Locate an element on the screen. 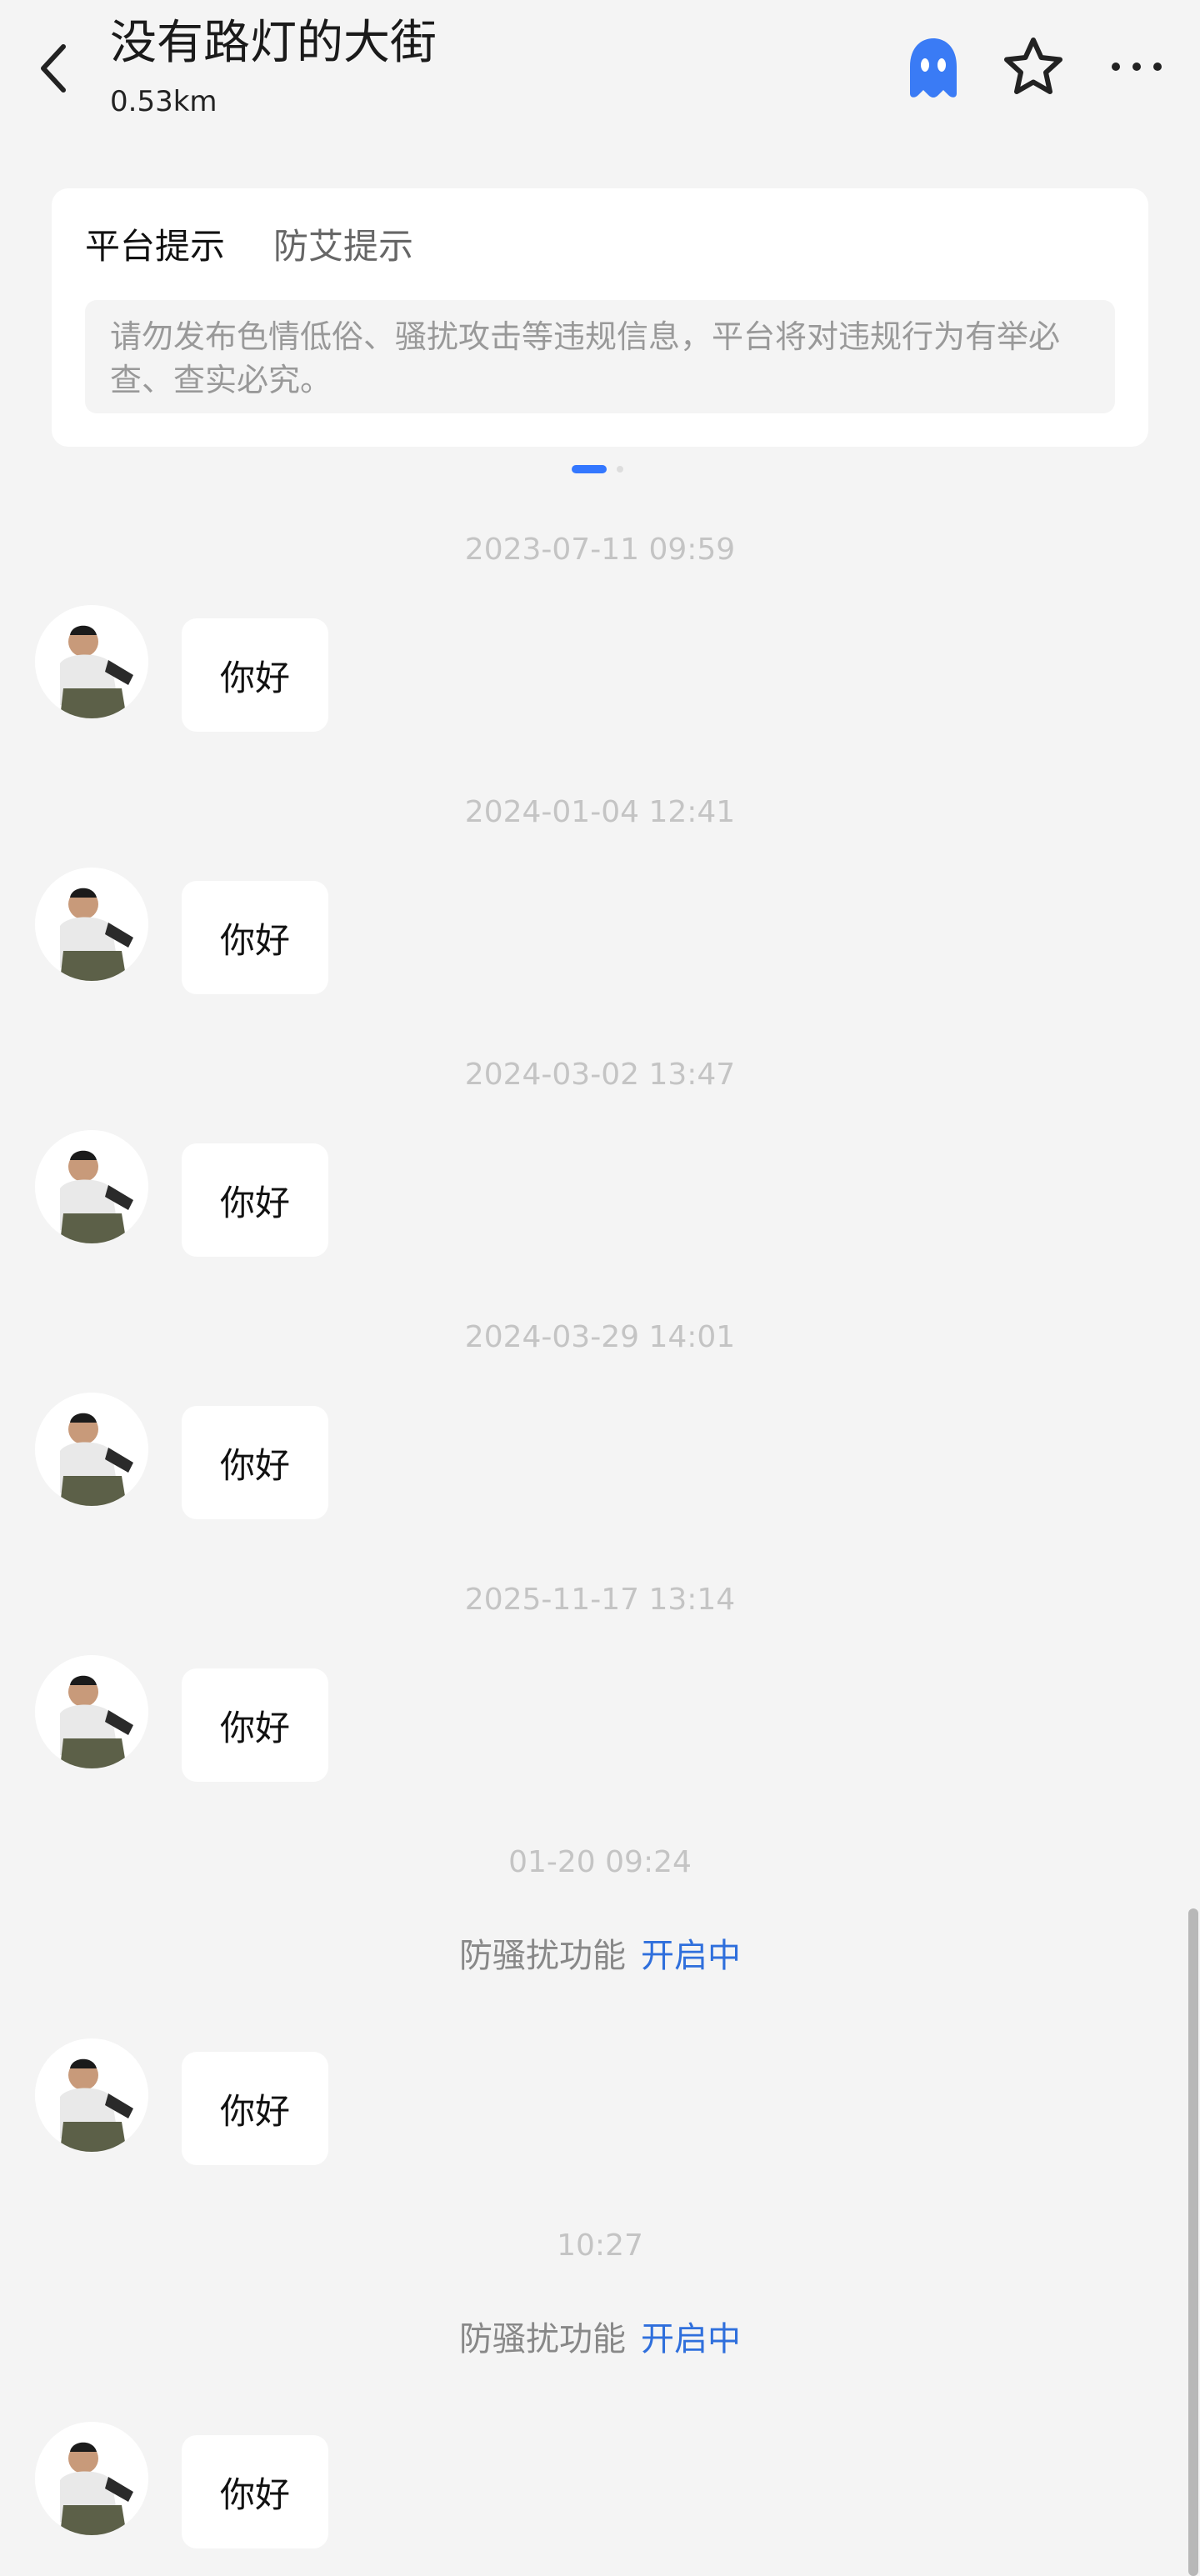 The image size is (1200, 2576). tip-text: 请勿发布色情低俗、骚扰攻击等违规信息，平台将对违规行为有举必查、查实必究。 is located at coordinates (600, 357).